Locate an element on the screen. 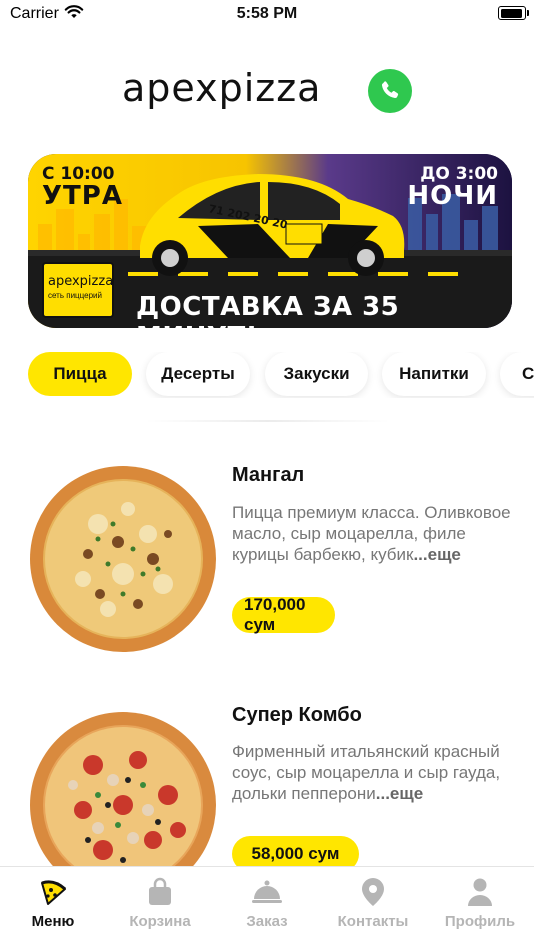 The width and height of the screenshot is (534, 951). pizza-slice-icon is located at coordinates (54, 892).